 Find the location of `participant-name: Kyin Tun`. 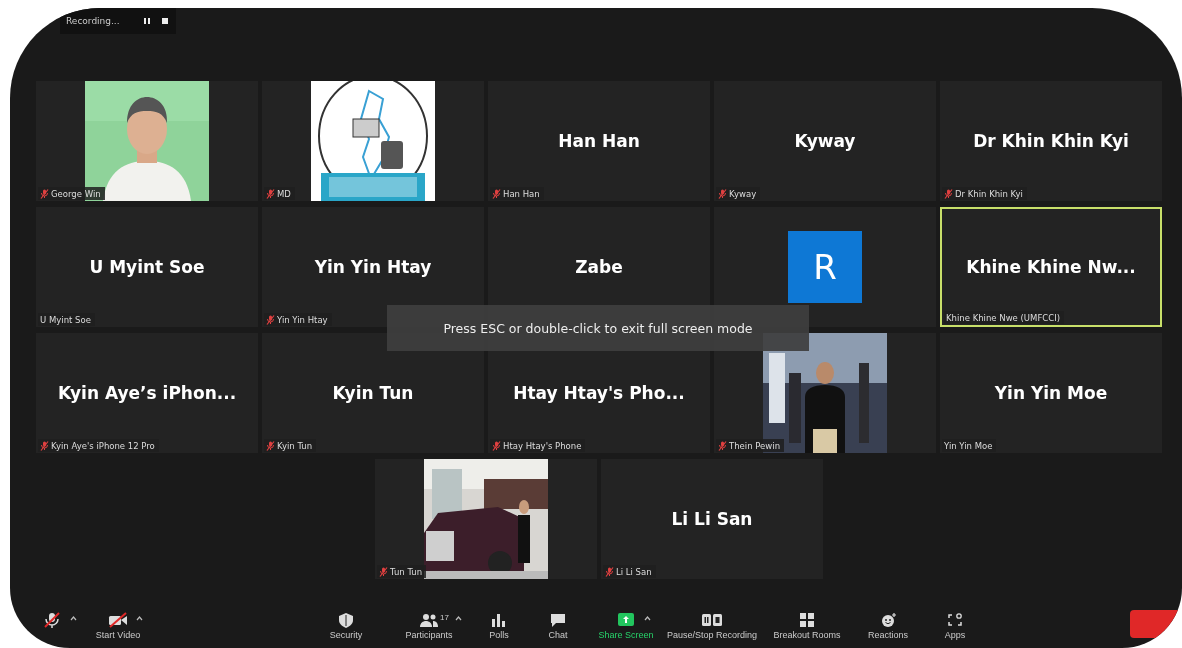

participant-name: Kyin Tun is located at coordinates (373, 393).